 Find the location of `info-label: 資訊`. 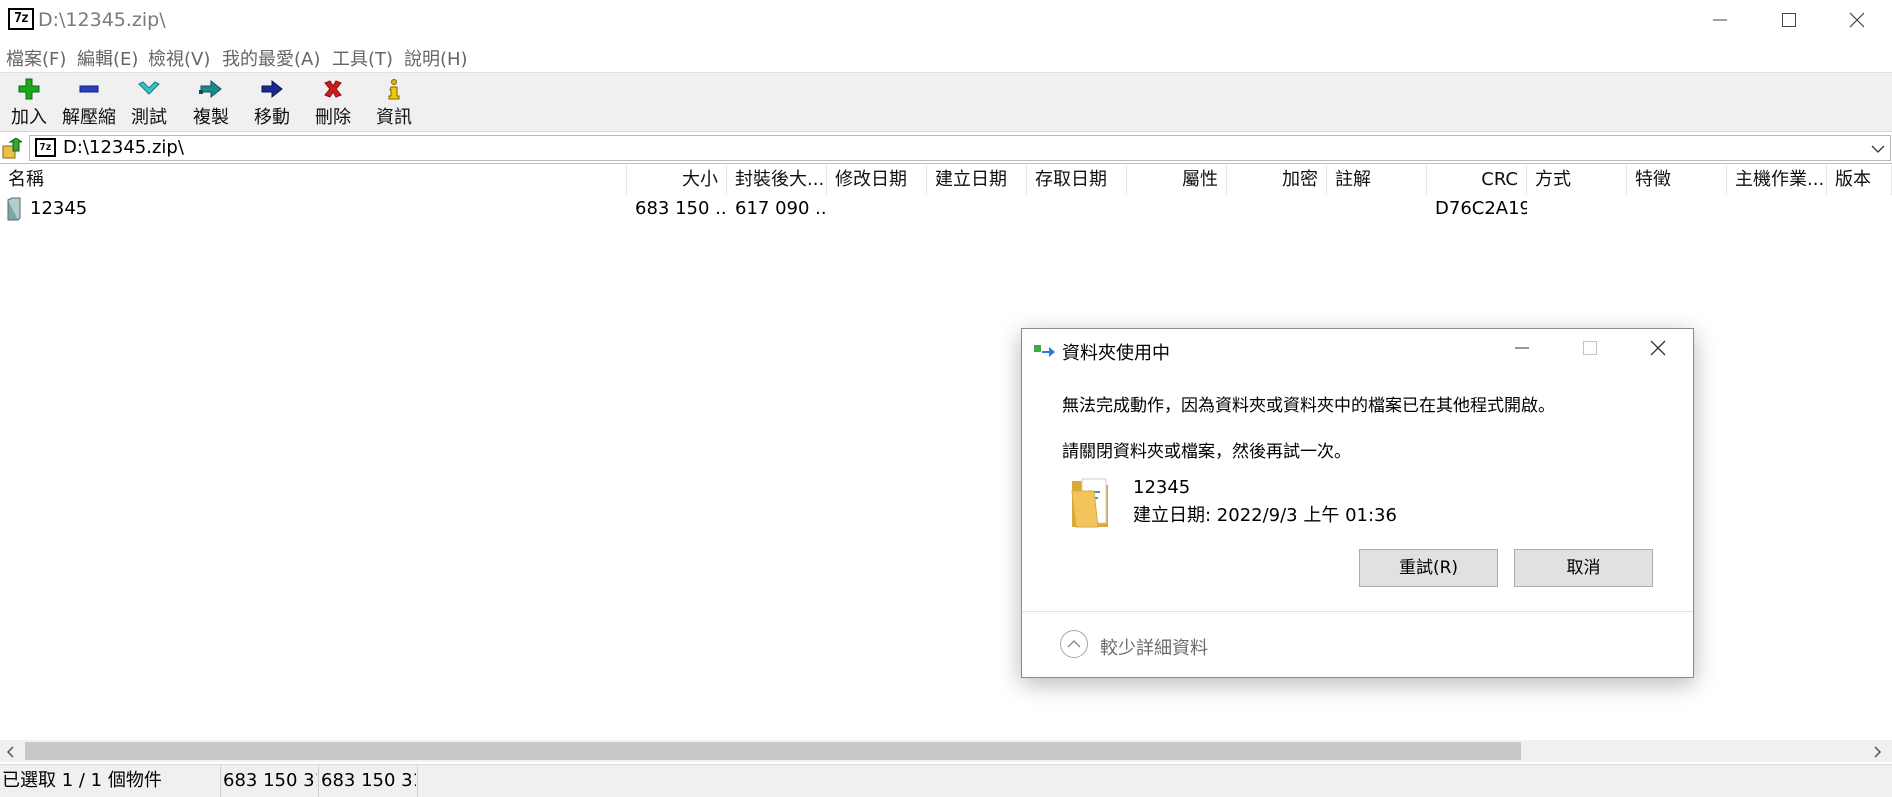

info-label: 資訊 is located at coordinates (394, 117).